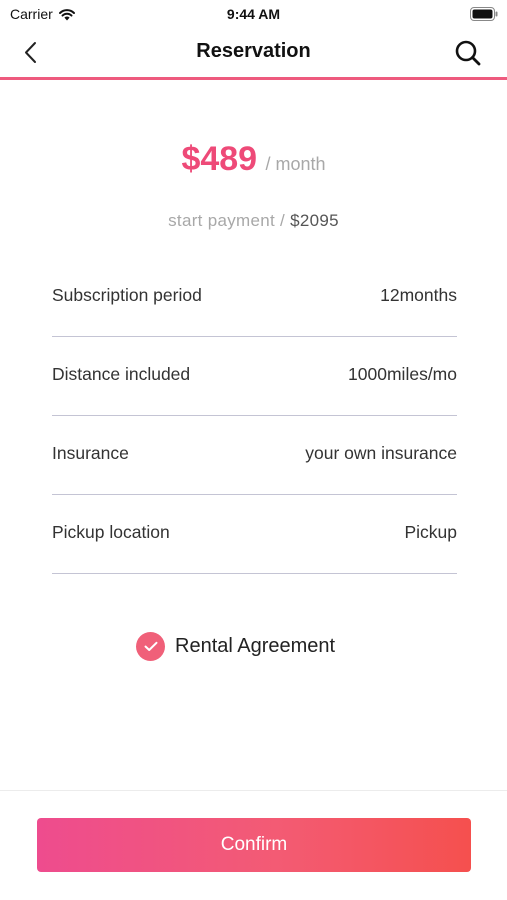 The image size is (507, 900). What do you see at coordinates (127, 294) in the screenshot?
I see `detail-label: Subscription period` at bounding box center [127, 294].